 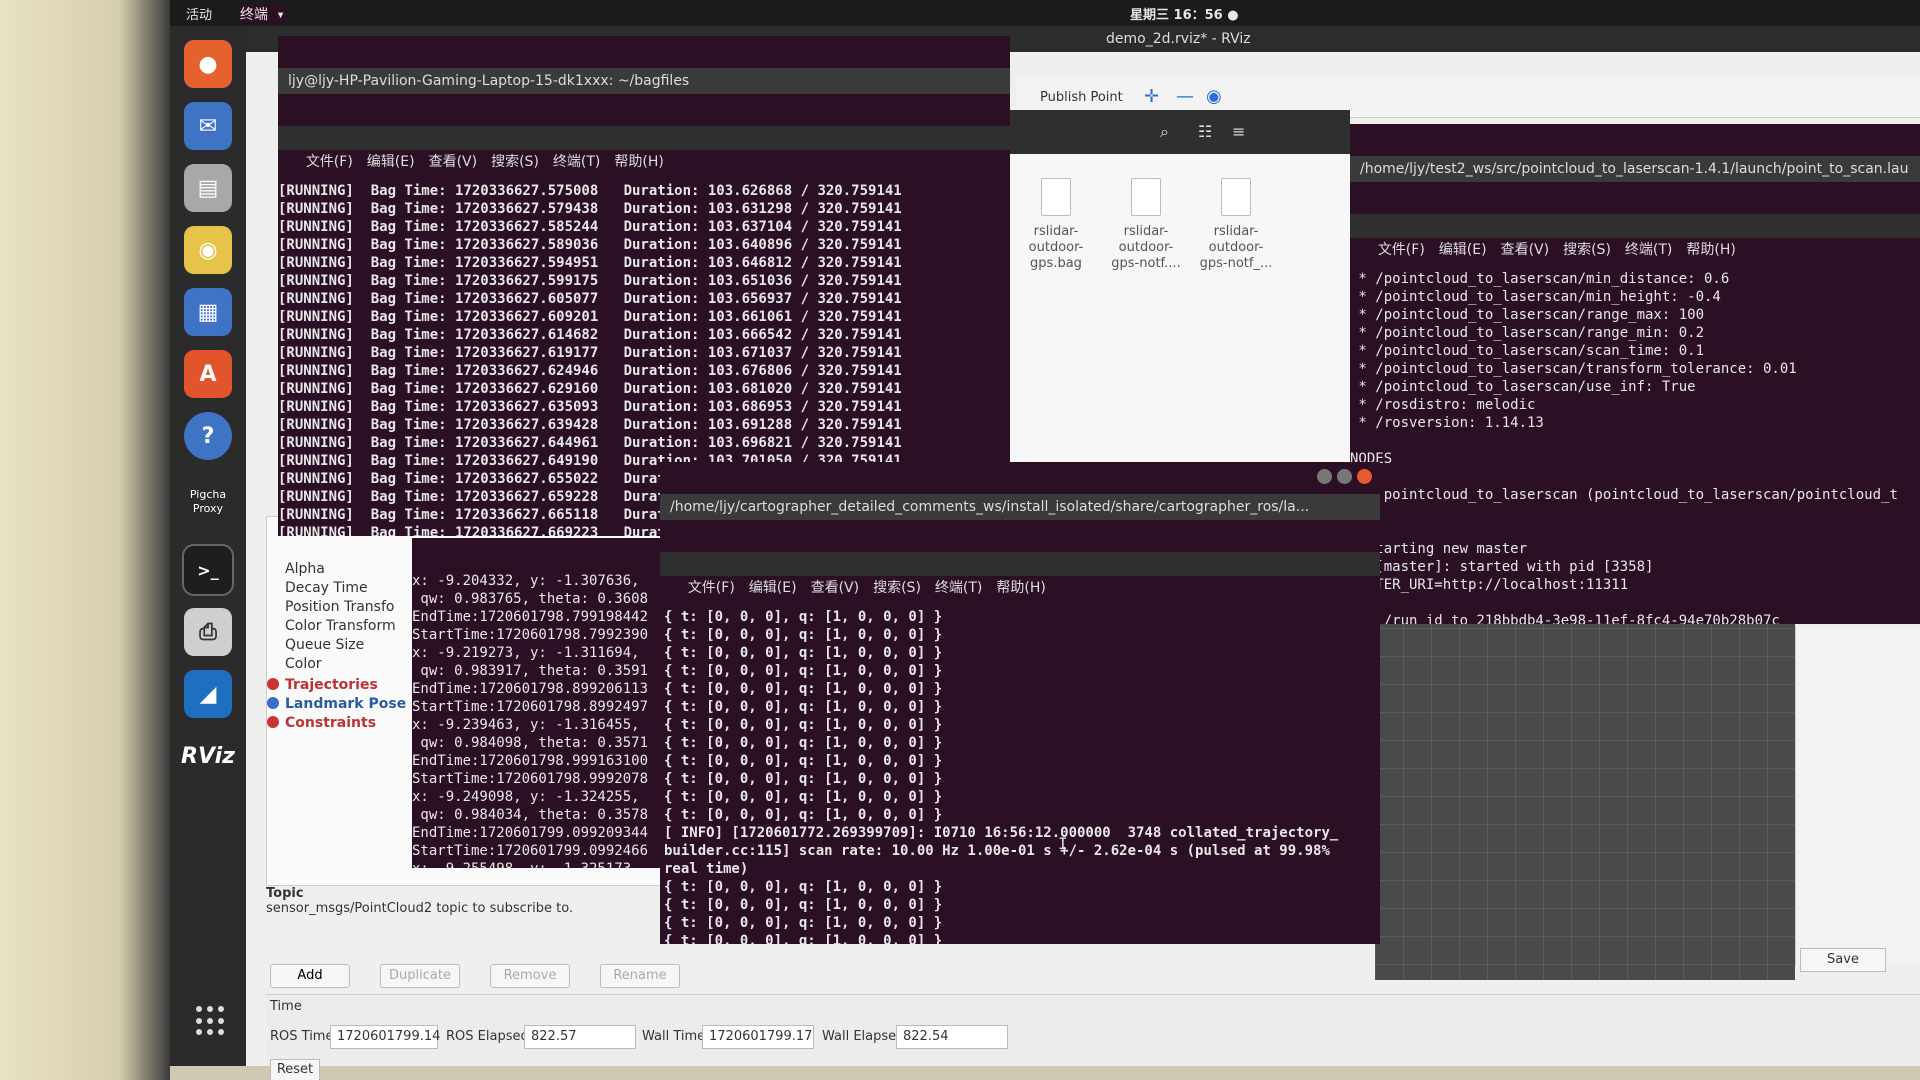 I want to click on view-options-icon: ☷, so click(x=1205, y=131).